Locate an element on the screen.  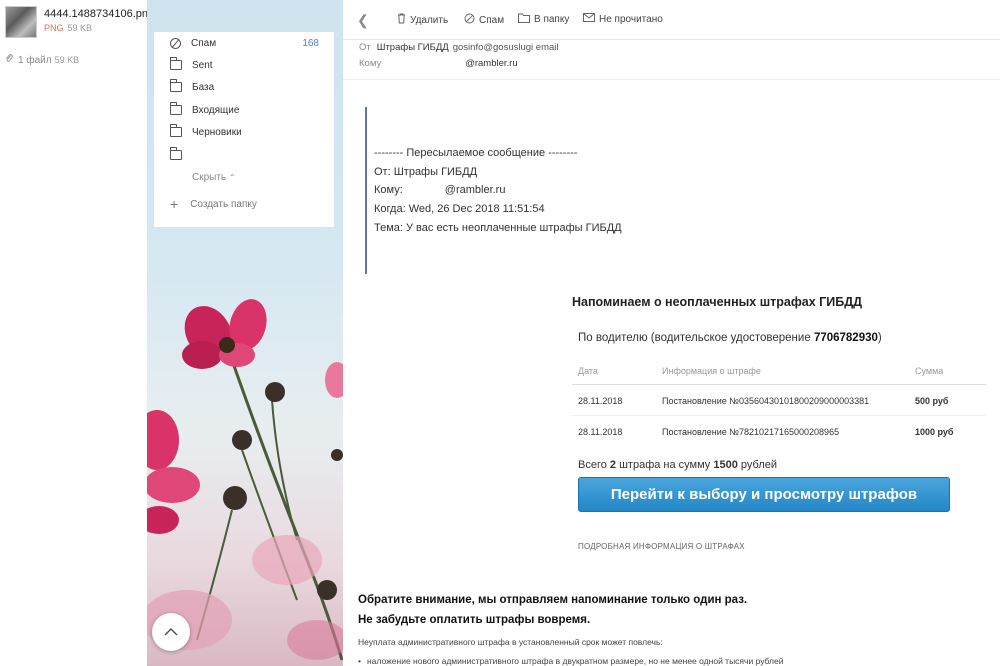
spam-label: Спам is located at coordinates (492, 20).